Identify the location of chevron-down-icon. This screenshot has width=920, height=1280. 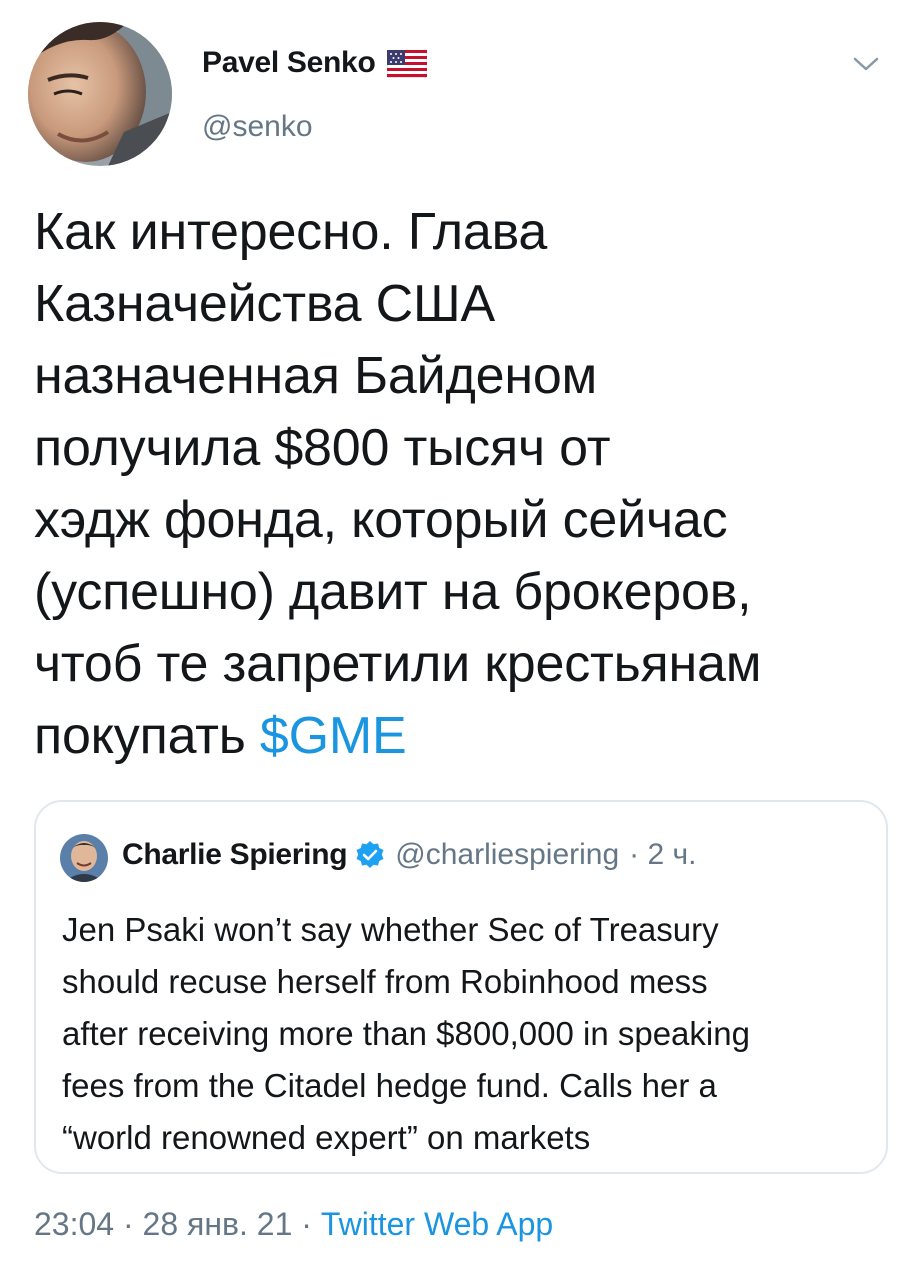
(866, 64).